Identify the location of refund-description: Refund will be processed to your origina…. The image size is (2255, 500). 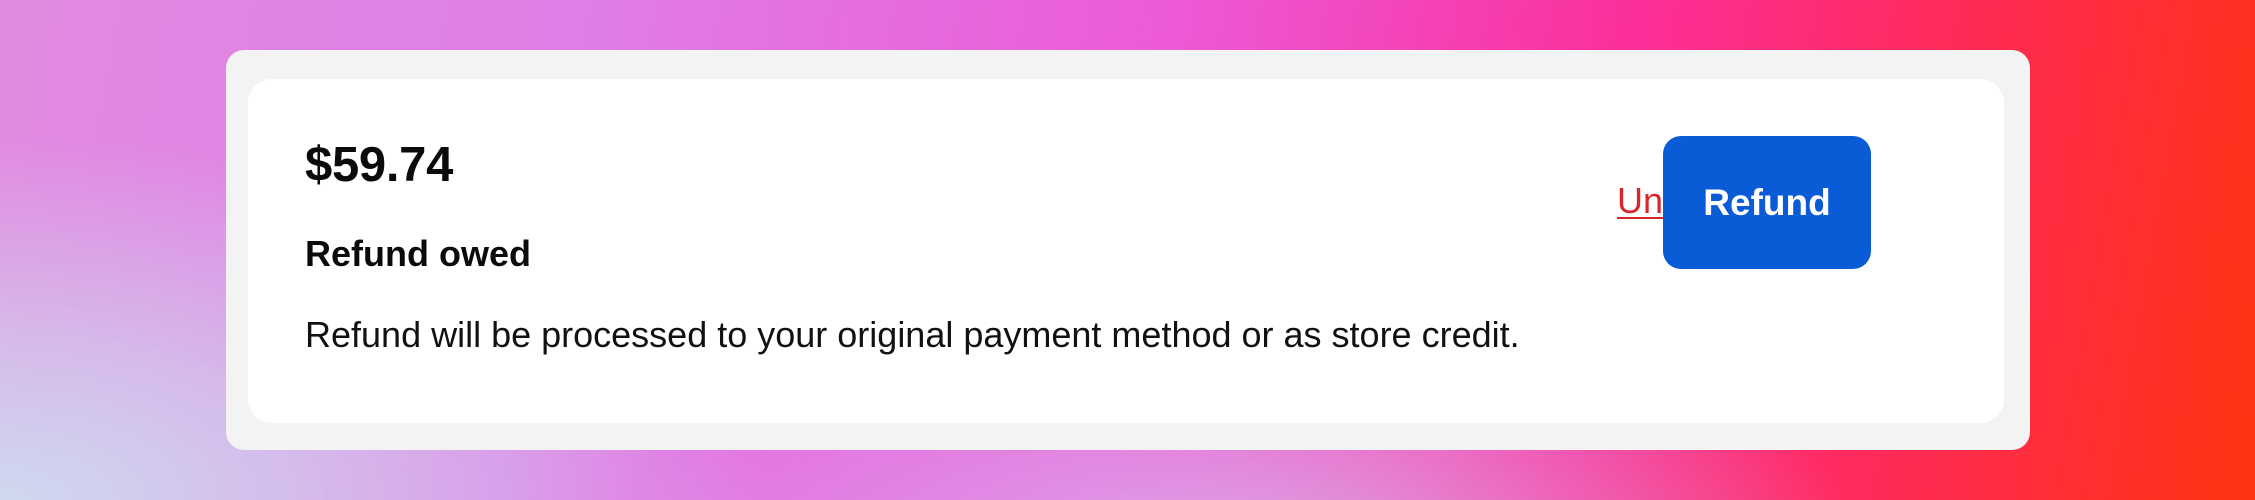
(912, 334).